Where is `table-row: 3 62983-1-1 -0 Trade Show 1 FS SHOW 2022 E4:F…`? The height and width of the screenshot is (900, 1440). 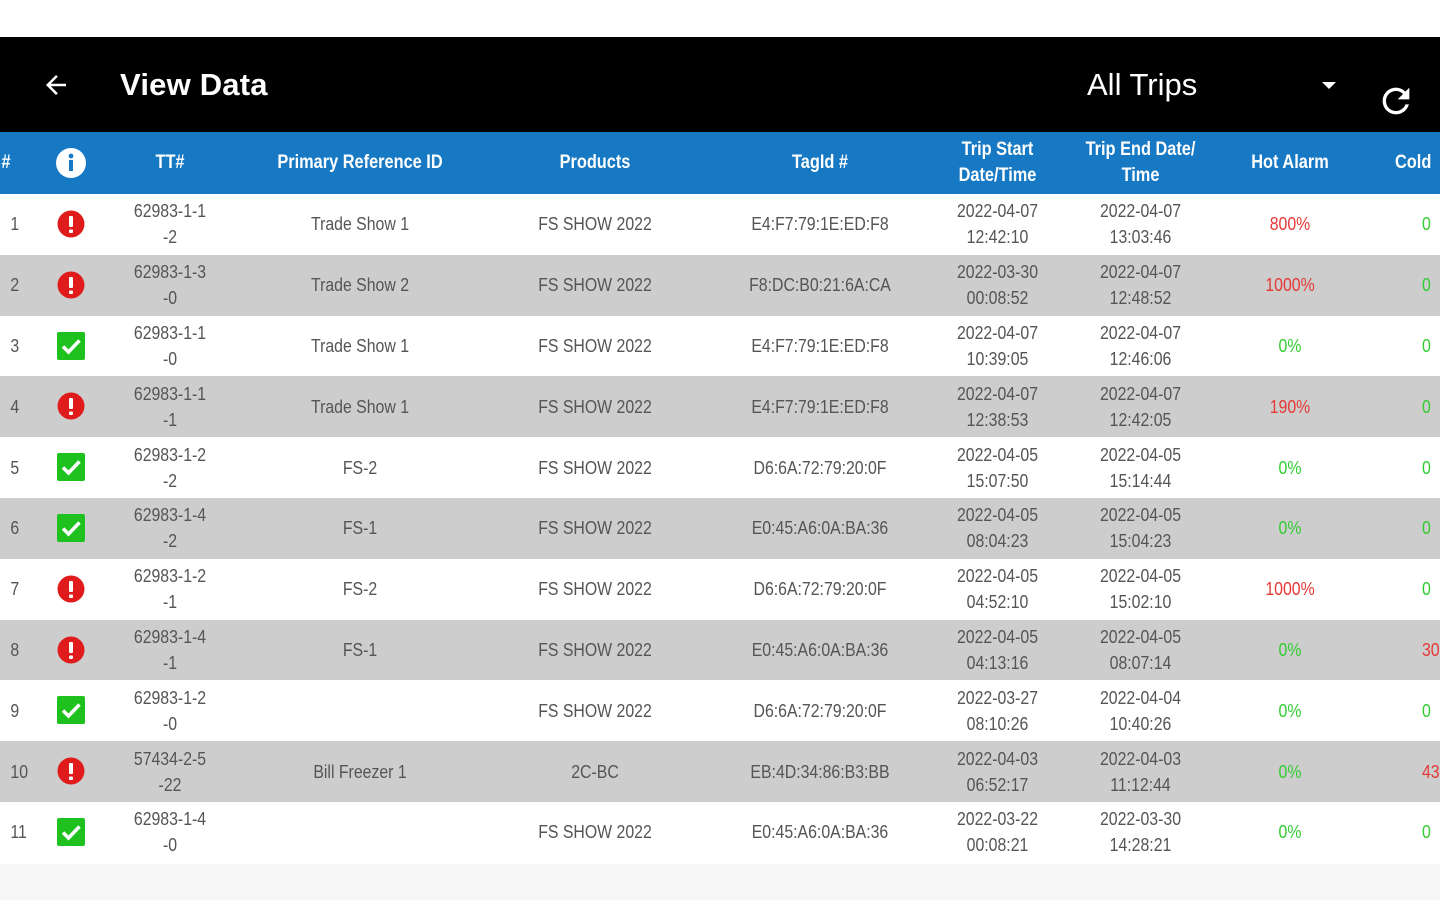
table-row: 3 62983-1-1 -0 Trade Show 1 FS SHOW 2022 E4:F… is located at coordinates (720, 346).